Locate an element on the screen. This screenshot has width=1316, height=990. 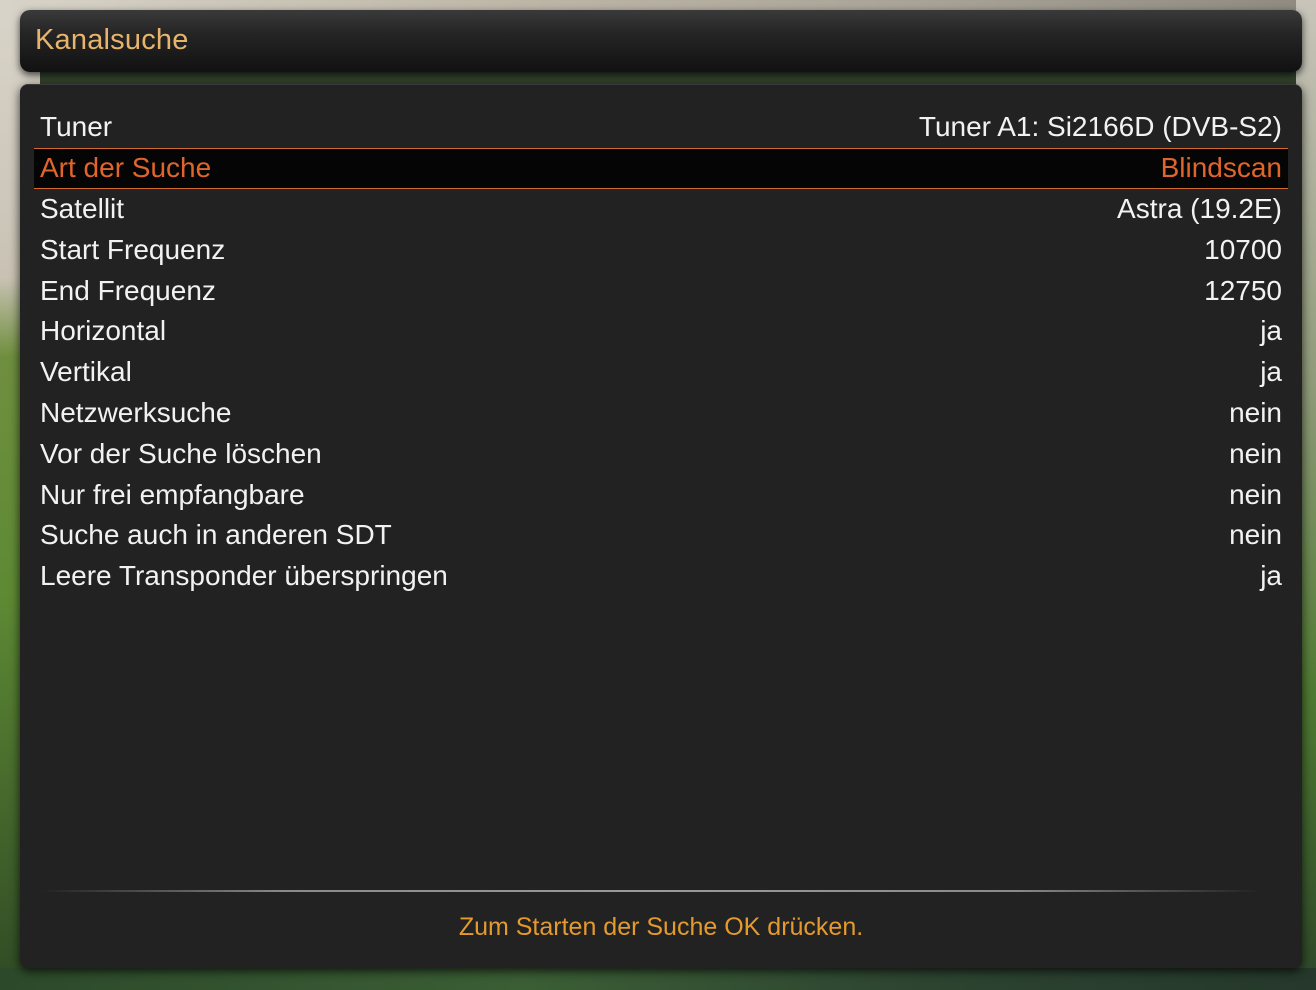
setting-row-vertical: Vertikal ja is located at coordinates (661, 372).